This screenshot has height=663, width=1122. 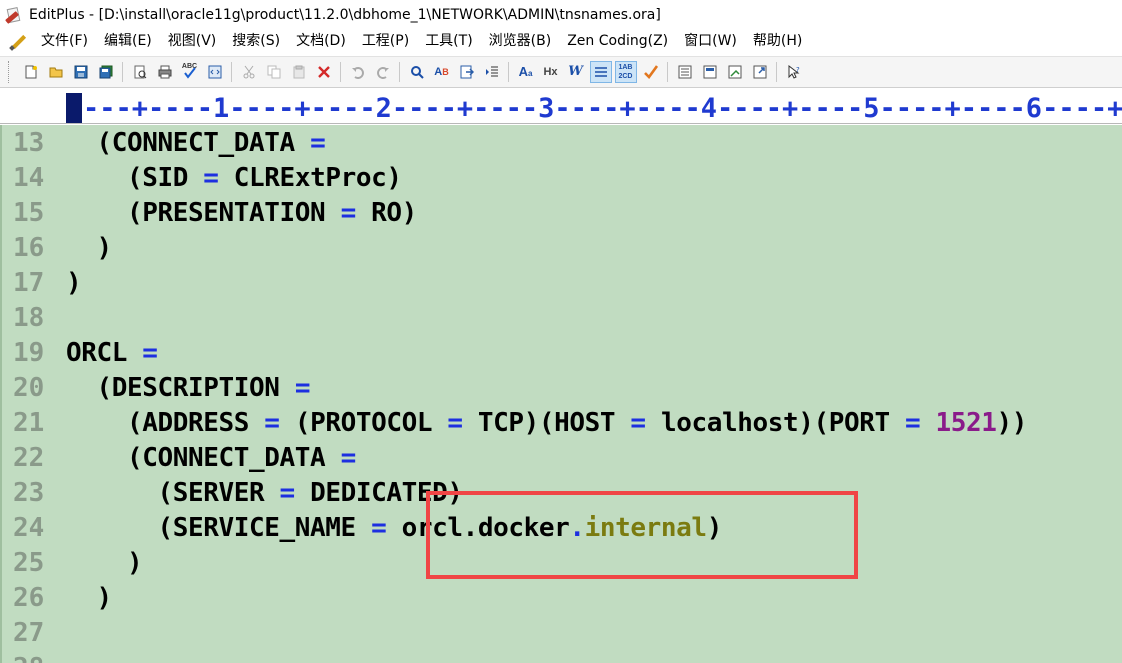 I want to click on toolbar: ABC AB Aa Hx W 1AB 2CD ?, so click(x=561, y=72).